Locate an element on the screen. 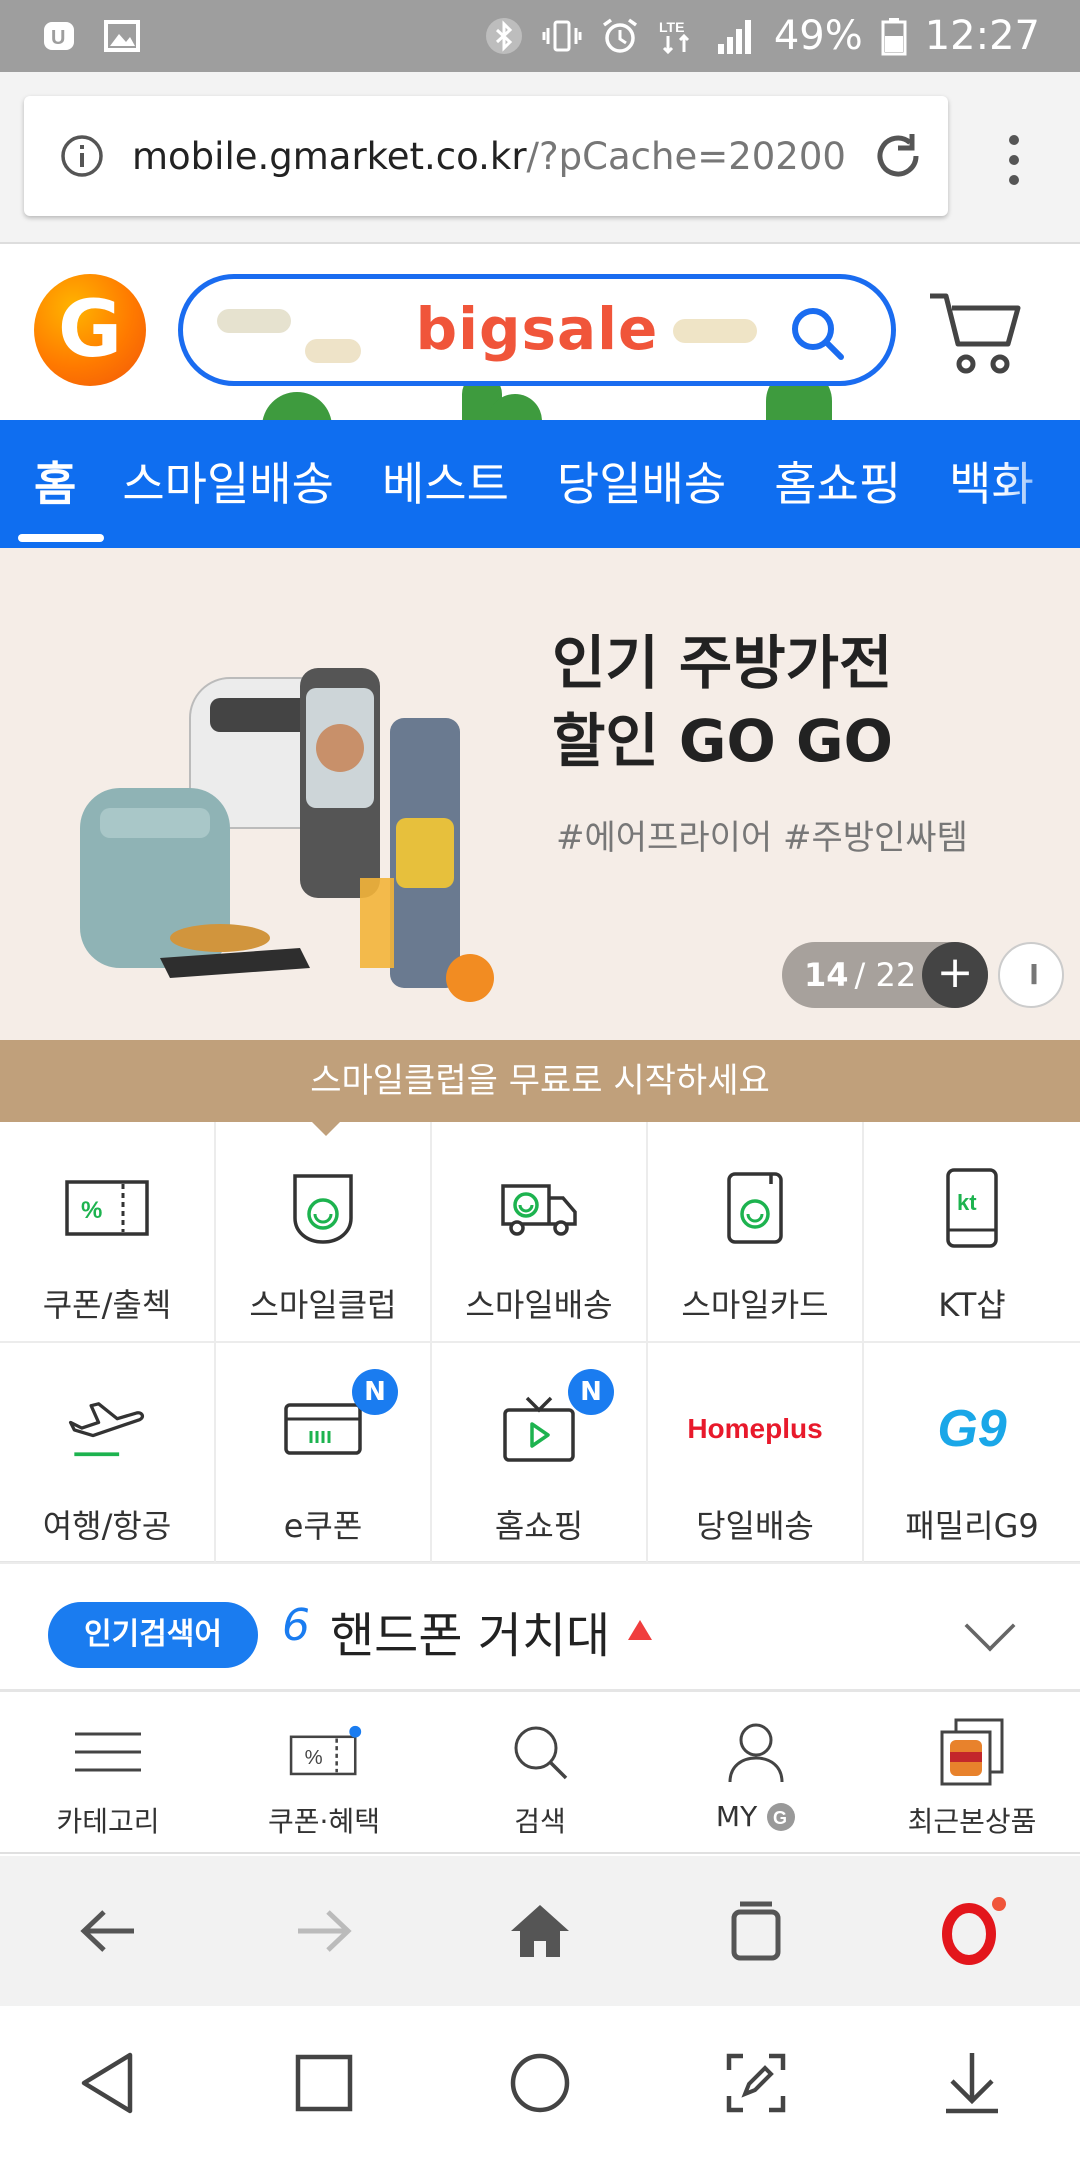 The width and height of the screenshot is (1080, 2160). kitchen-appliances-image is located at coordinates (287, 835).